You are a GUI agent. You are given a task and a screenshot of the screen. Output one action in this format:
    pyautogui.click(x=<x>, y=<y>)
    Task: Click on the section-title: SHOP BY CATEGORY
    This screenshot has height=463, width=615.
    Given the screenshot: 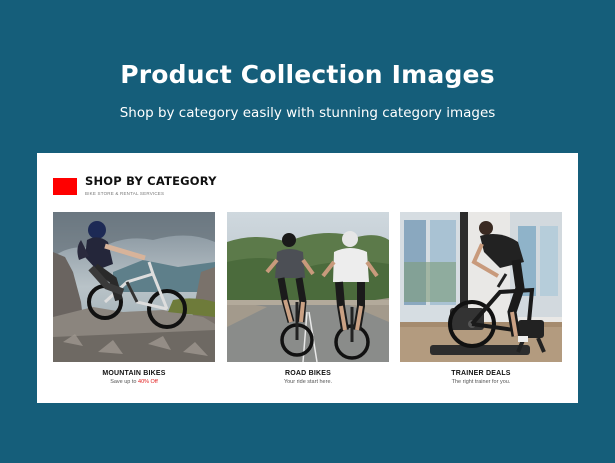 What is the action you would take?
    pyautogui.click(x=151, y=181)
    